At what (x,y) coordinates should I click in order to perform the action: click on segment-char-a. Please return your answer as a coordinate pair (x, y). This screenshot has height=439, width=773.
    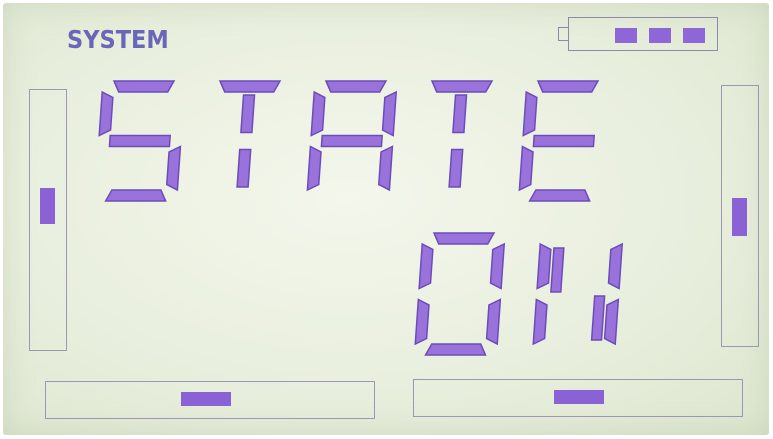
    Looking at the image, I should click on (352, 136).